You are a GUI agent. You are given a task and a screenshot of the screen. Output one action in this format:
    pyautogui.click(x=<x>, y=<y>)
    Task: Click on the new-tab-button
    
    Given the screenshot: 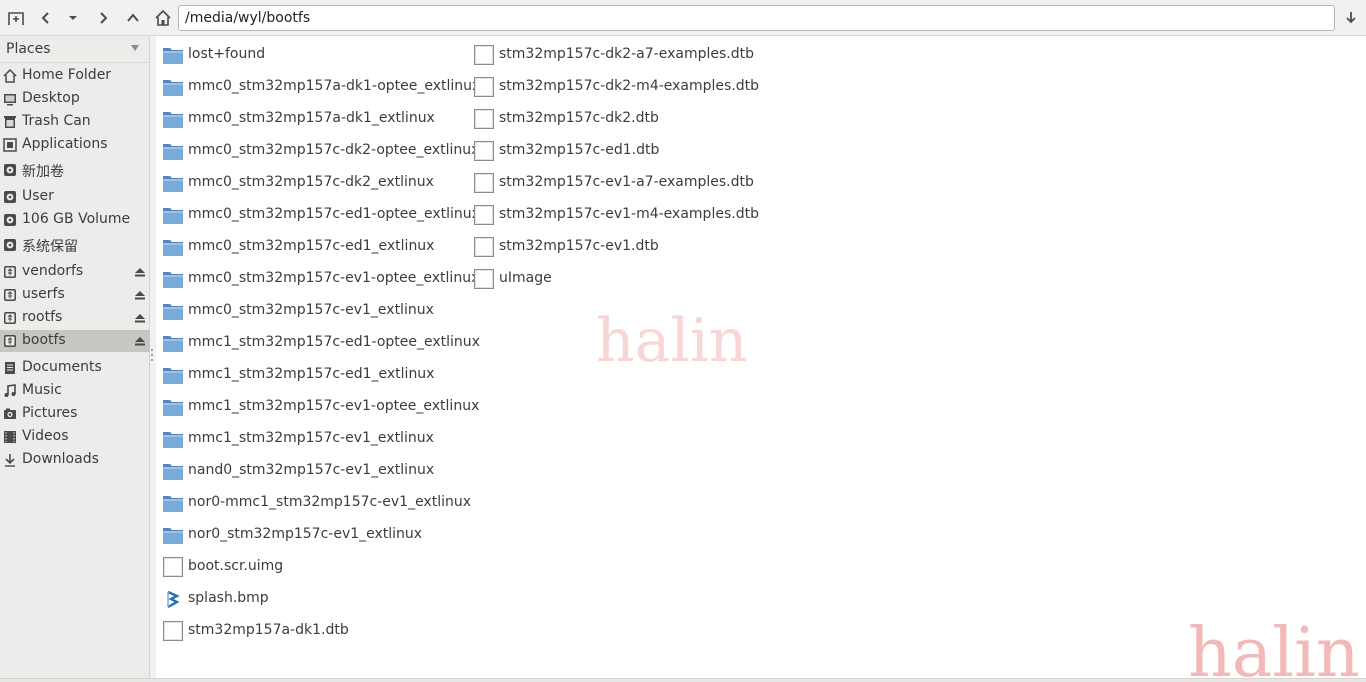 What is the action you would take?
    pyautogui.click(x=16, y=18)
    